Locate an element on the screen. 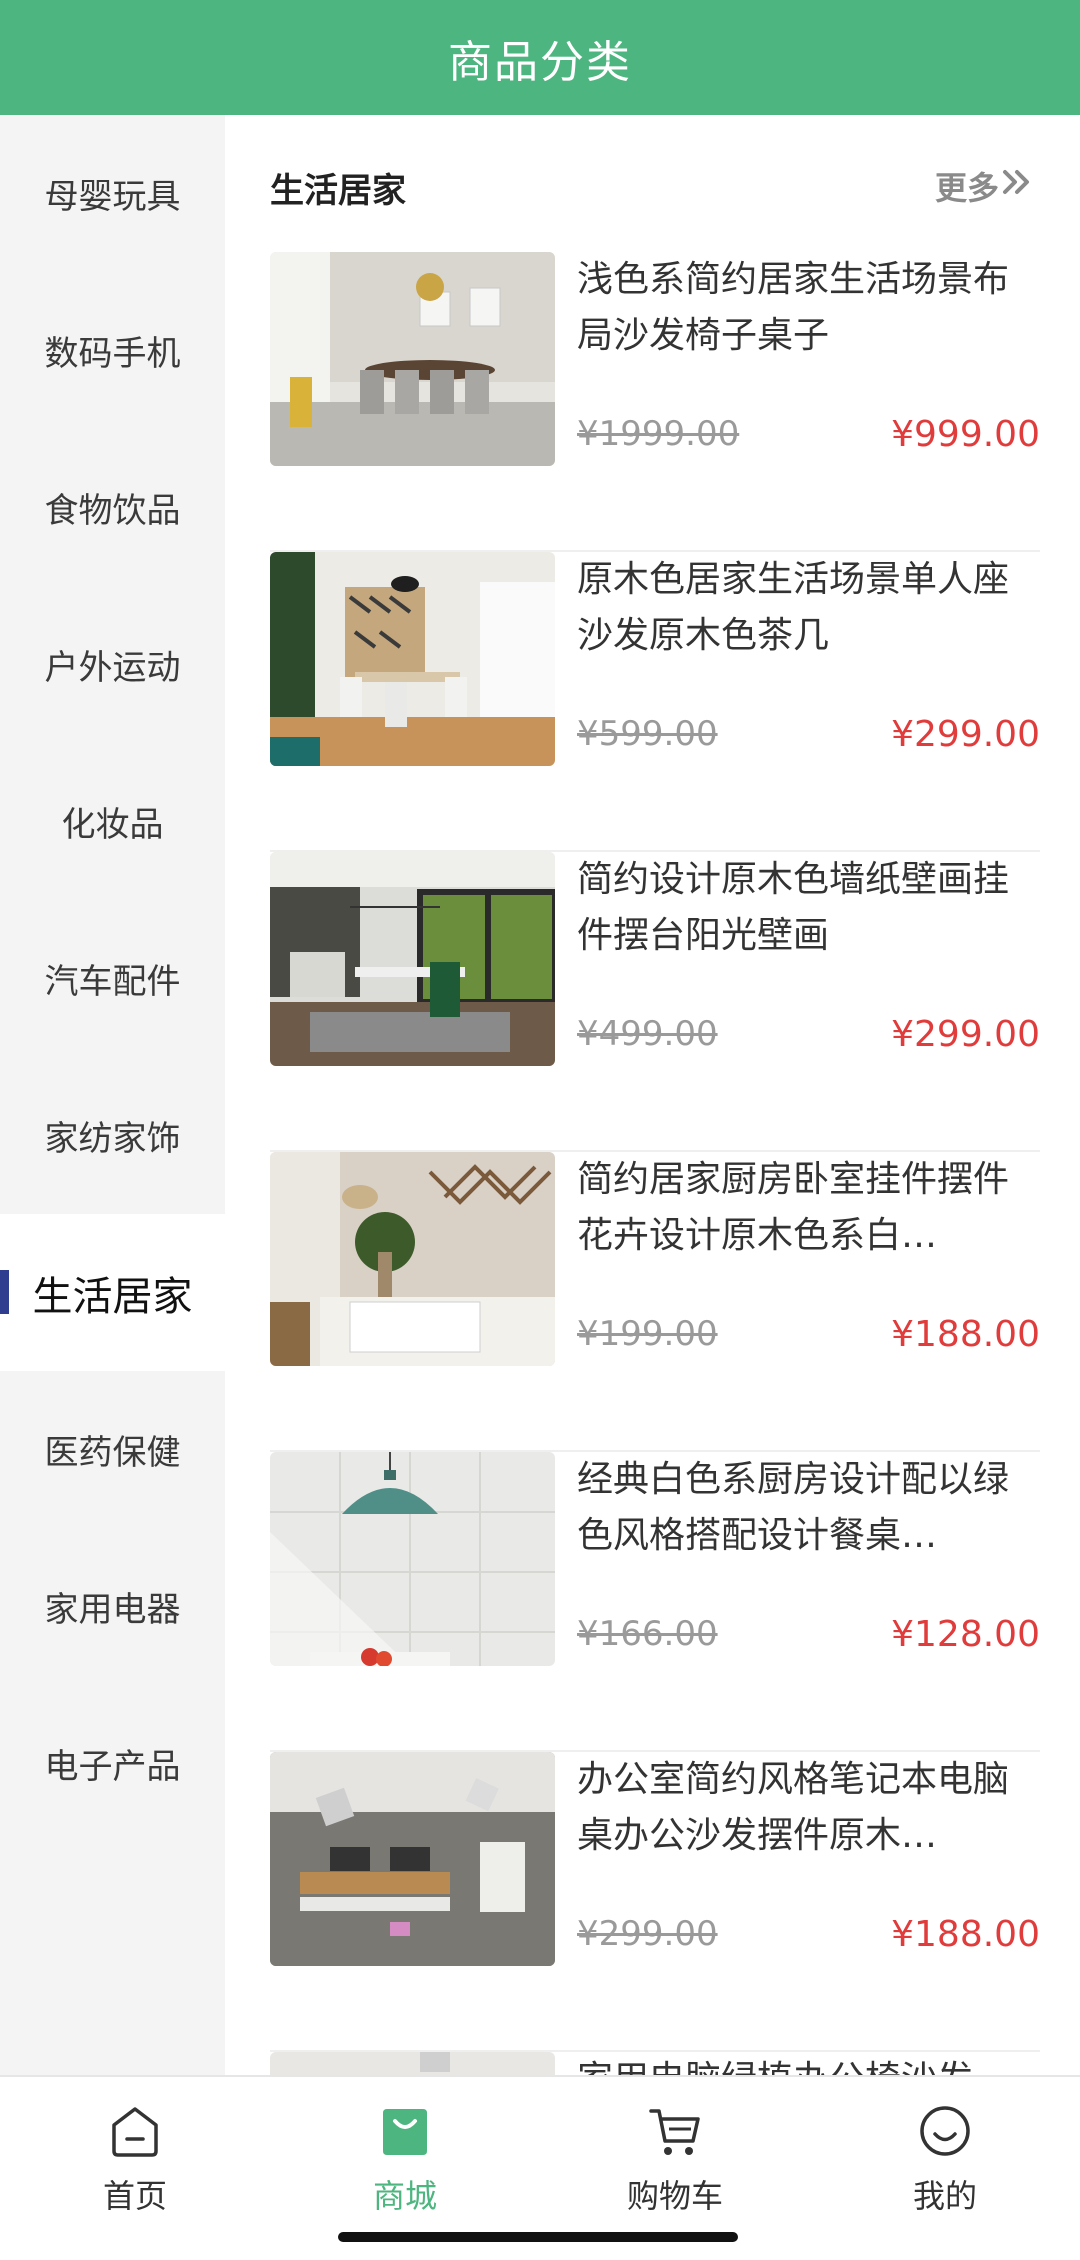 The width and height of the screenshot is (1080, 2260). sidebar-item-car-parts: 汽车配件 is located at coordinates (112, 978).